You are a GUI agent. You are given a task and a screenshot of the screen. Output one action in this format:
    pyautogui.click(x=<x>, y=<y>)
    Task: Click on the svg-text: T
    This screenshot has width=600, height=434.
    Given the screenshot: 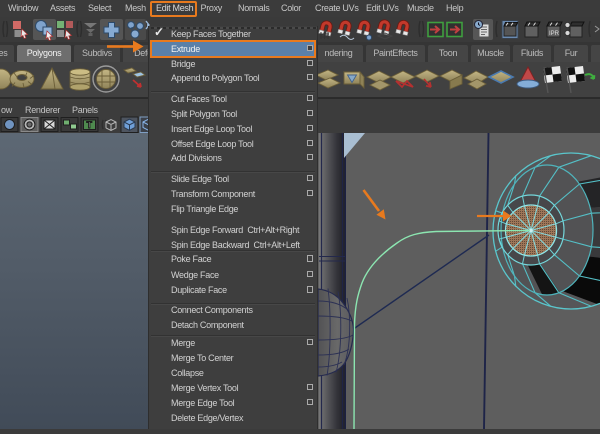 What is the action you would take?
    pyautogui.click(x=90, y=125)
    